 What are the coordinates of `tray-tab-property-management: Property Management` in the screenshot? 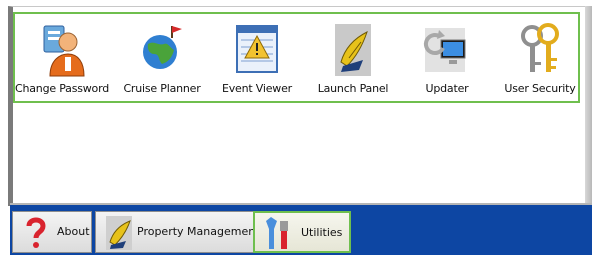 It's located at (177, 232).